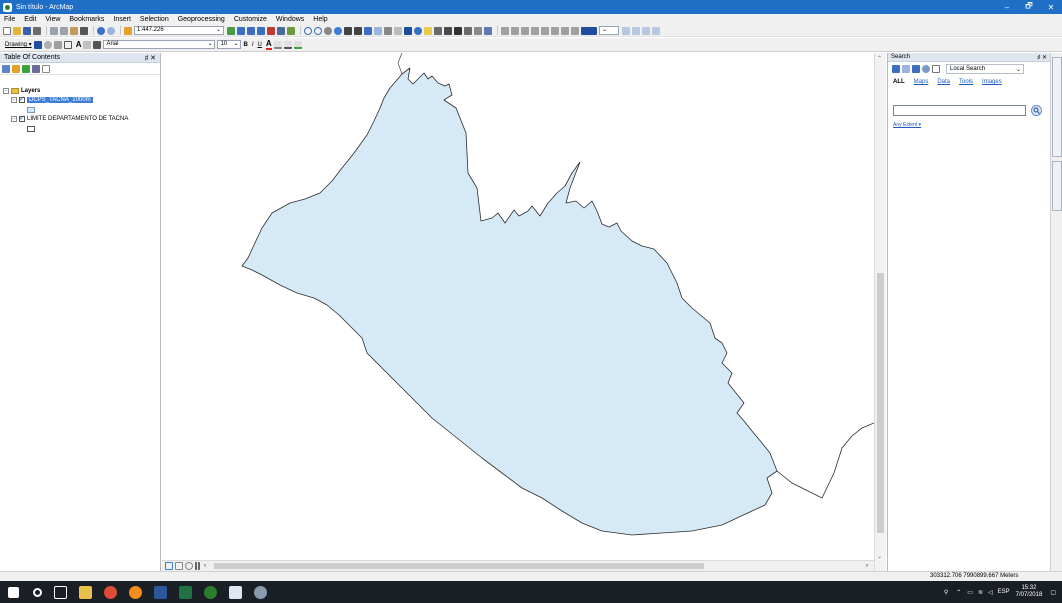 This screenshot has width=1062, height=603. What do you see at coordinates (101, 30) in the screenshot?
I see `undo-icon` at bounding box center [101, 30].